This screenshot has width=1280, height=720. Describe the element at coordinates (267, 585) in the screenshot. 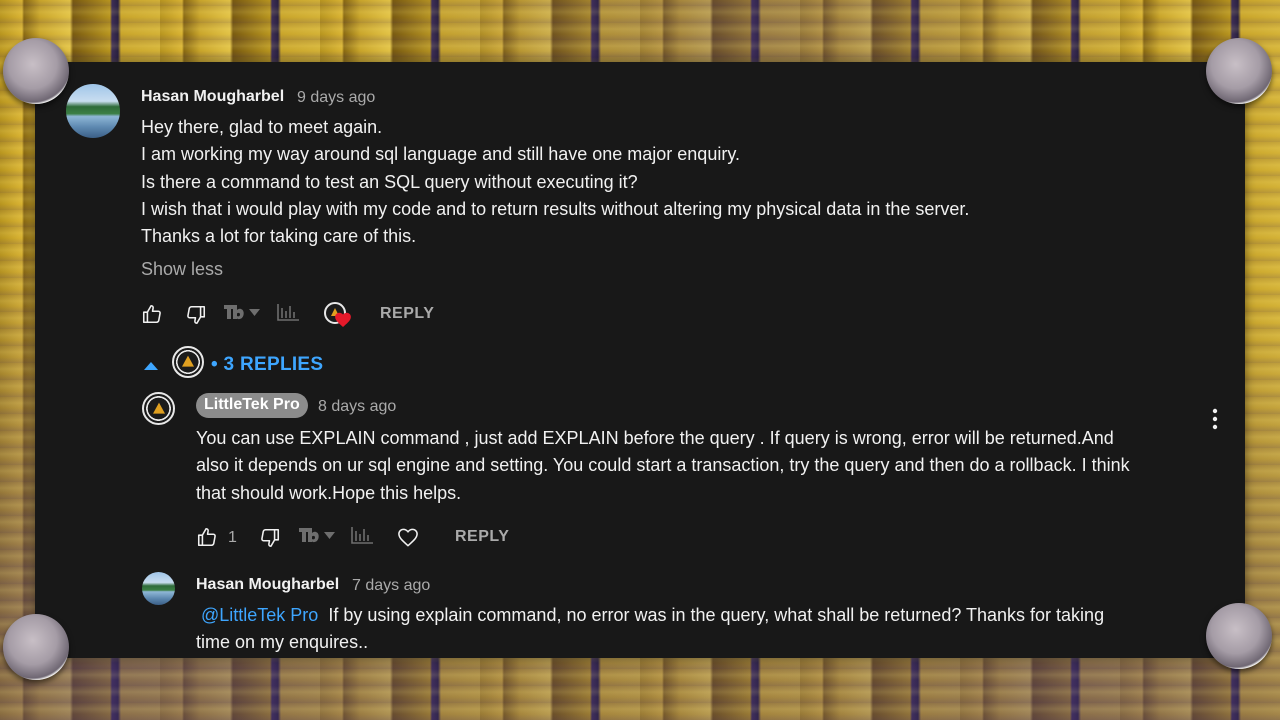

I see `reply-author: Hasan Mougharbel` at that location.